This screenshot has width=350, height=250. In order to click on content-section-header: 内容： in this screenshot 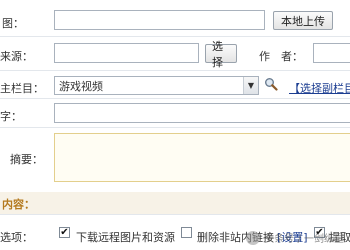, I will do `click(175, 203)`.